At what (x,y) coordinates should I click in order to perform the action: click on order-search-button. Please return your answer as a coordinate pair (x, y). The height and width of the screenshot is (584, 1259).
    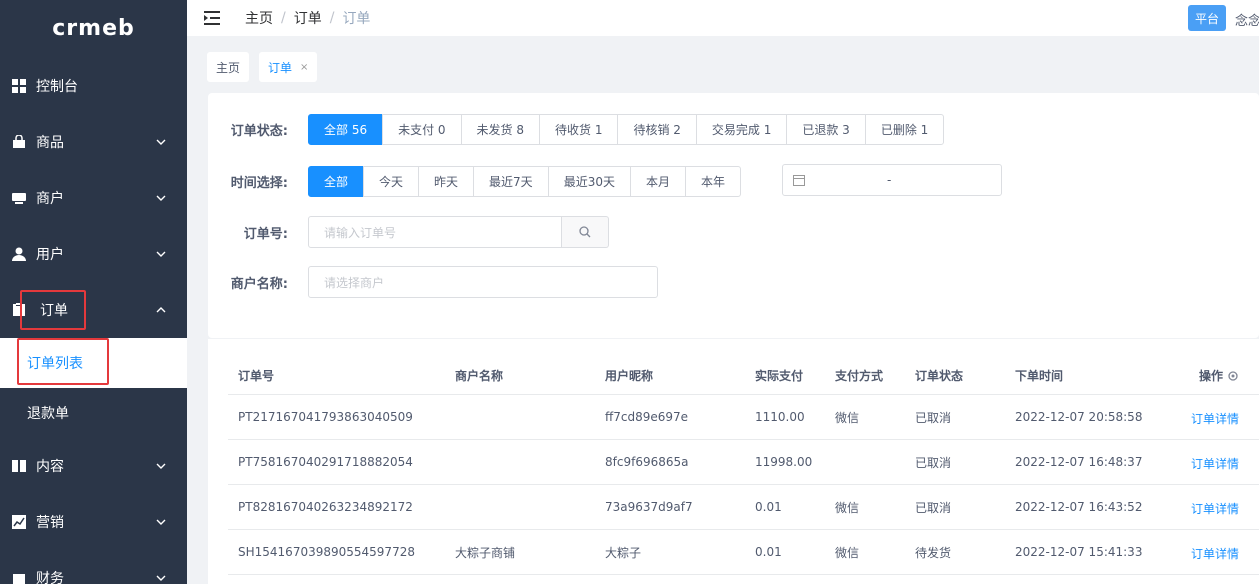
    Looking at the image, I should click on (585, 232).